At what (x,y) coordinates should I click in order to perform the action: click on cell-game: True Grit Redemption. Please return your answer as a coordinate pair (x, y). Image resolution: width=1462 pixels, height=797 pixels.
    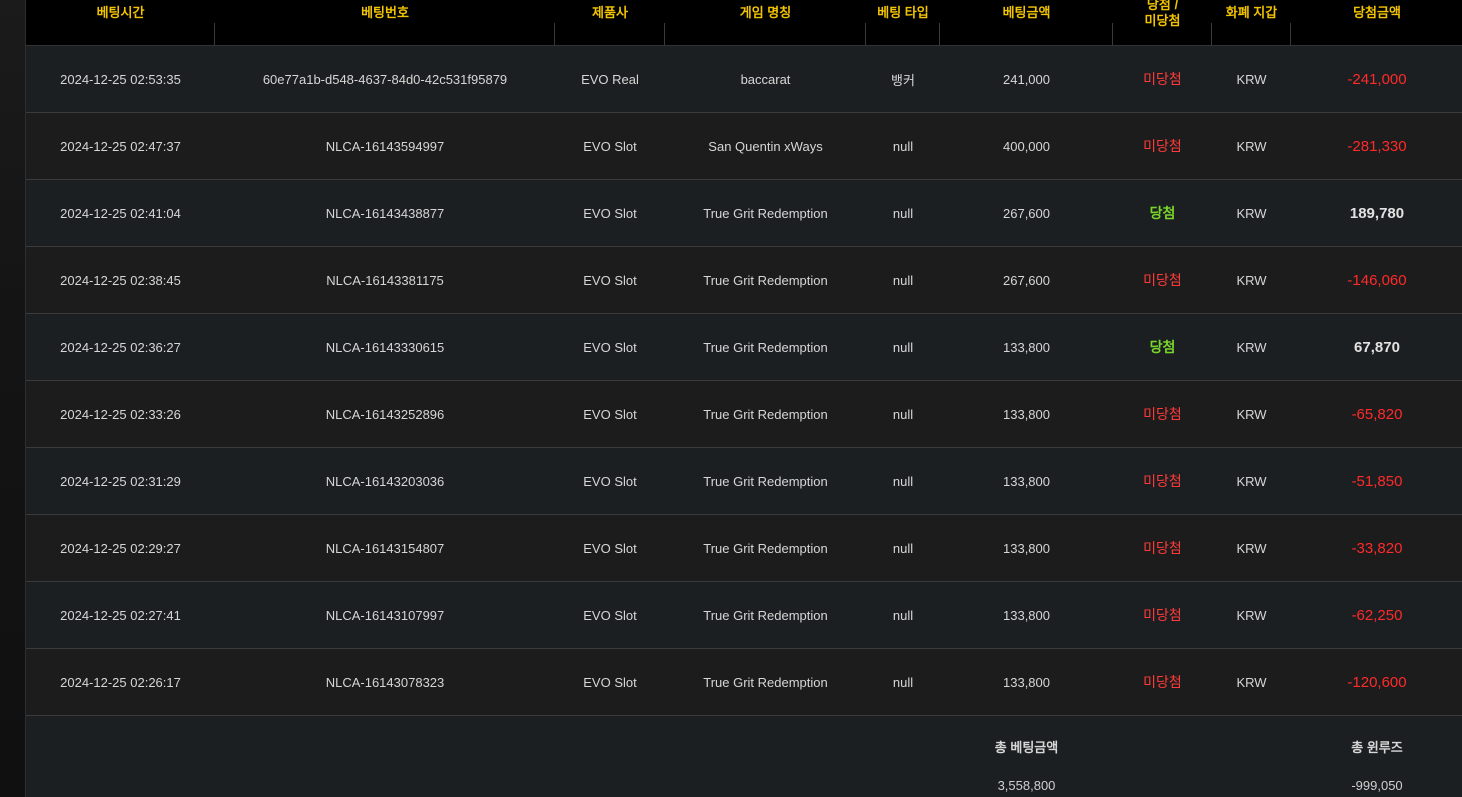
    Looking at the image, I should click on (765, 682).